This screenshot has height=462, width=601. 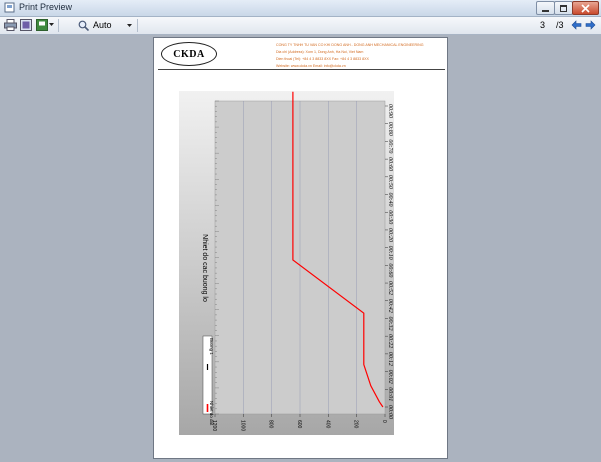 I want to click on temperature-tick-label: 400, so click(x=327, y=424).